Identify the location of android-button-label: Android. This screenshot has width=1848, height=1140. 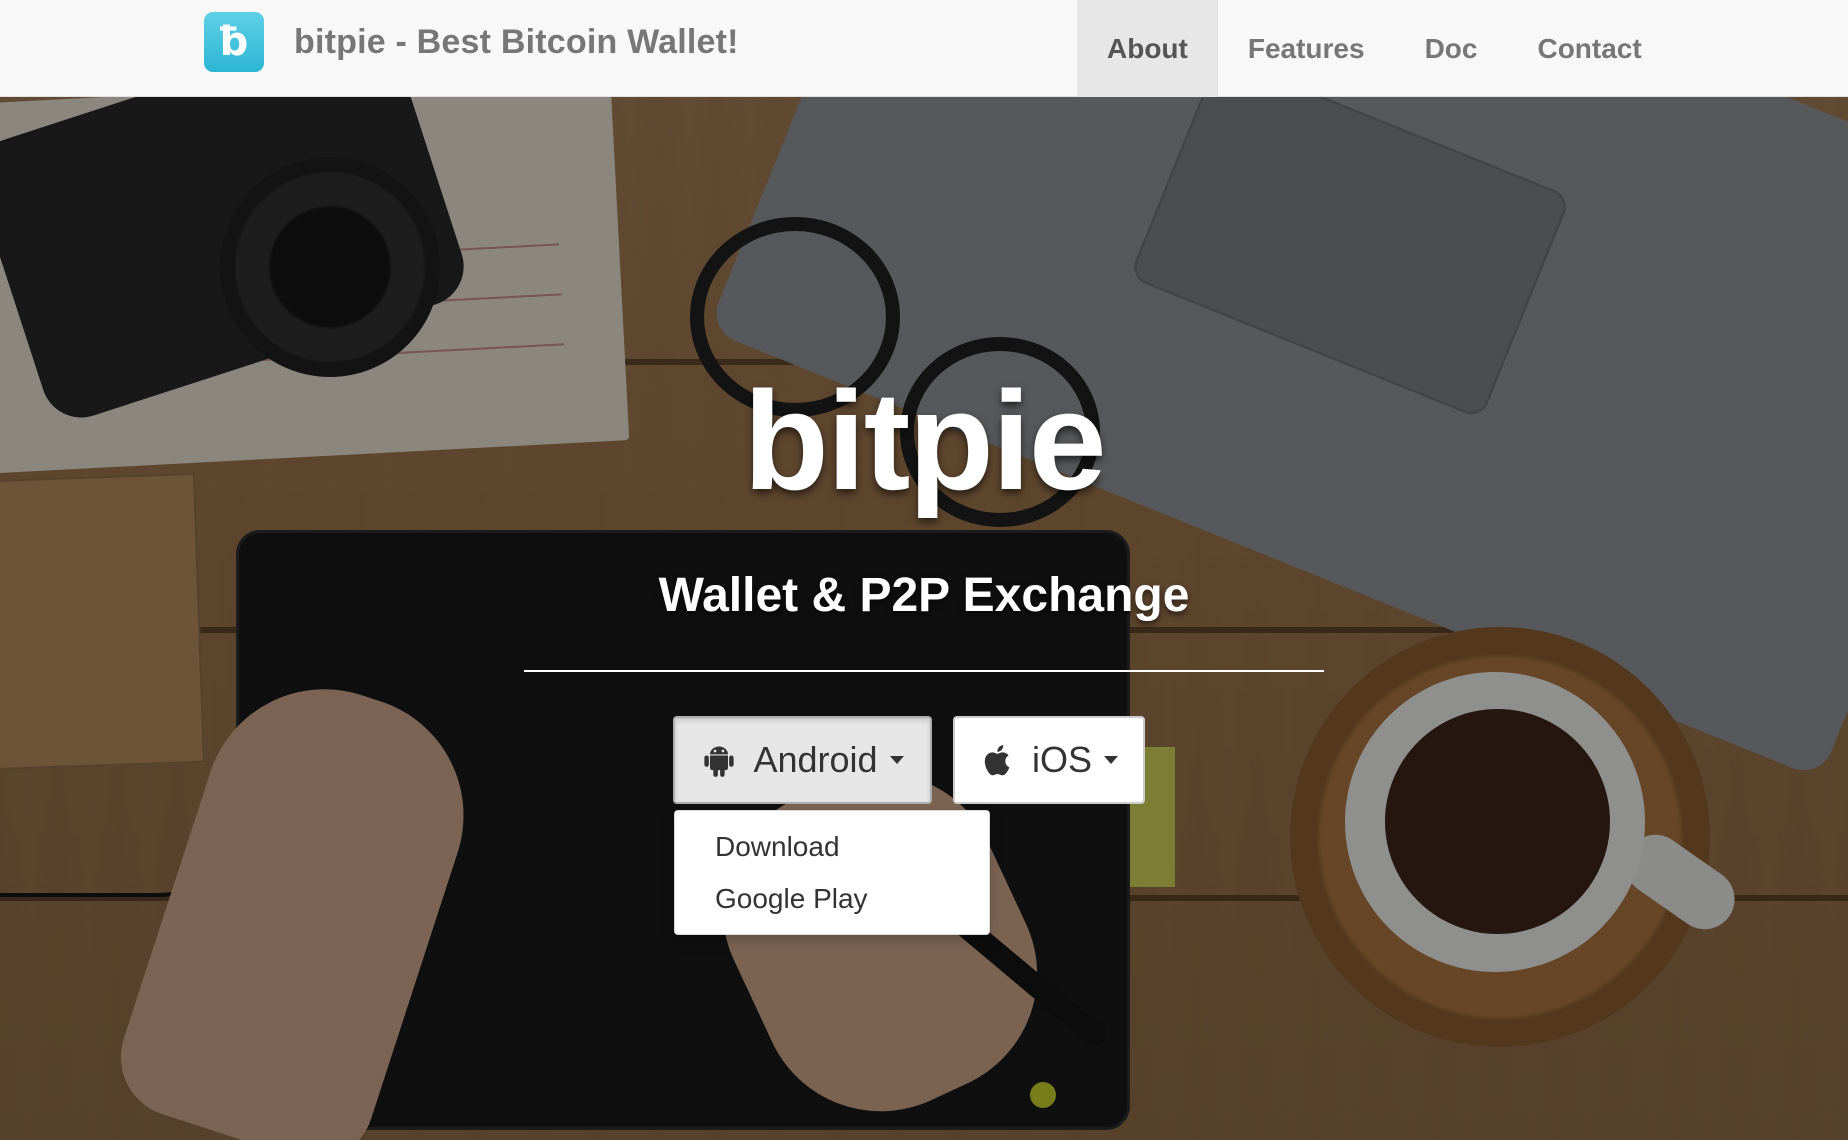
(815, 759).